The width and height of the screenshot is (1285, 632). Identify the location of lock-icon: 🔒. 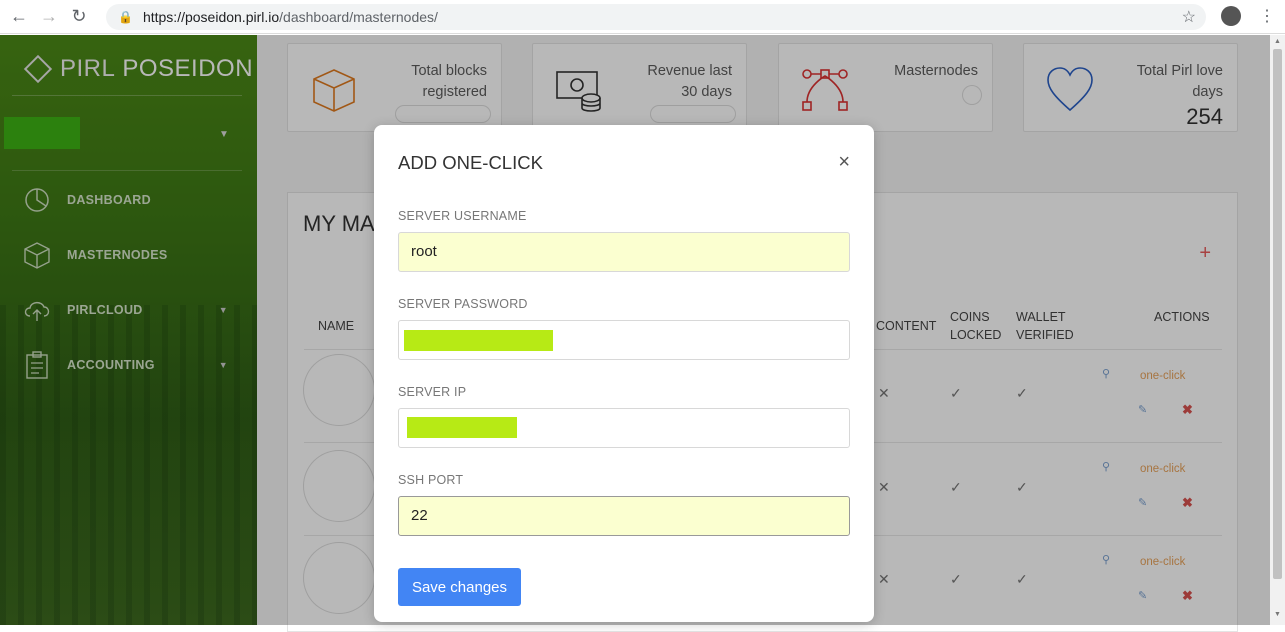
(125, 17).